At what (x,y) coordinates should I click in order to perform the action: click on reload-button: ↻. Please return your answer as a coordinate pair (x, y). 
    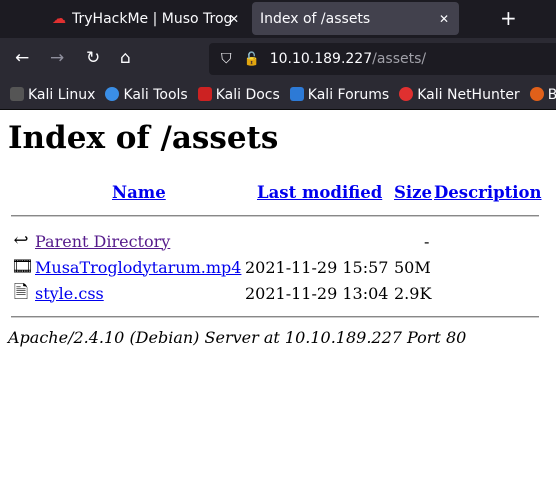
    Looking at the image, I should click on (93, 58).